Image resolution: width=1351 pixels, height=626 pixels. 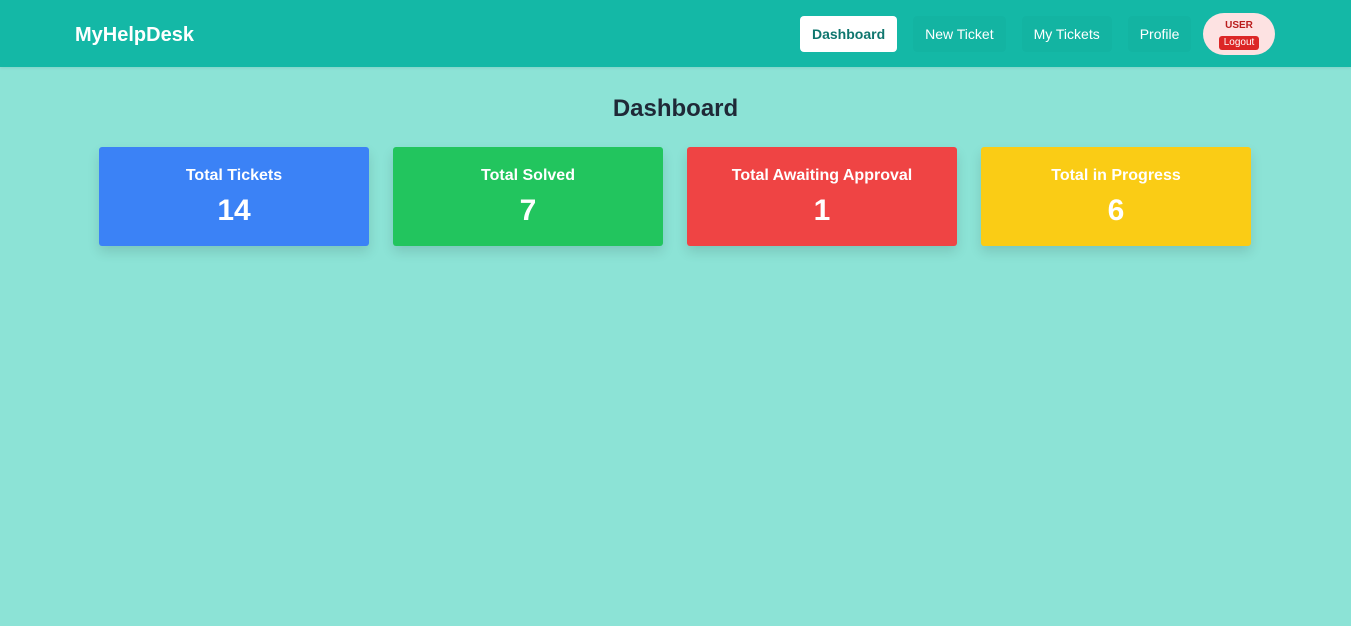 I want to click on nav-links: Dashboard New Ticket My Tickets Profile, so click(x=1003, y=34).